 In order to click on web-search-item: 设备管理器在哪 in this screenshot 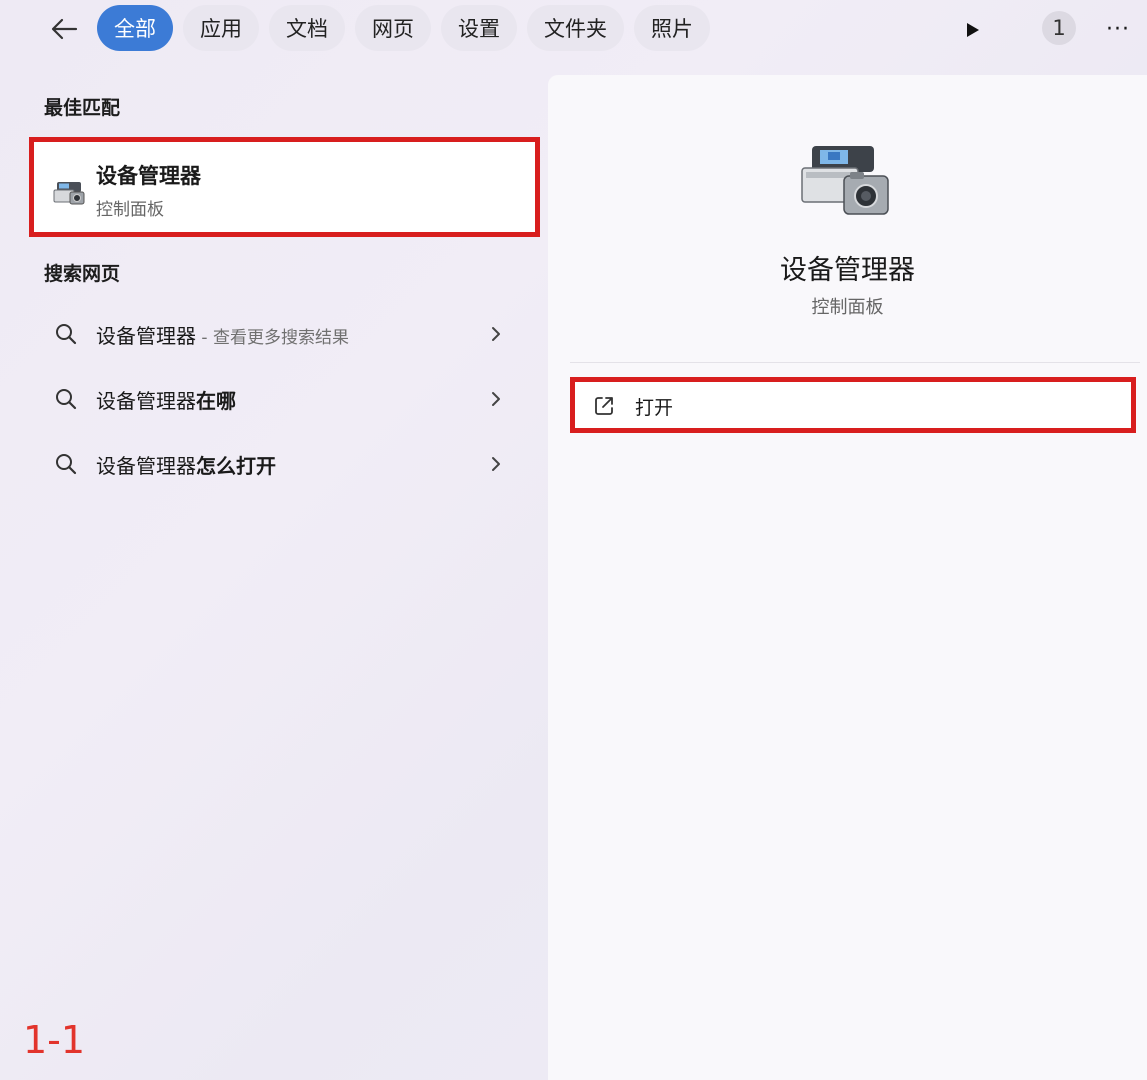, I will do `click(277, 399)`.